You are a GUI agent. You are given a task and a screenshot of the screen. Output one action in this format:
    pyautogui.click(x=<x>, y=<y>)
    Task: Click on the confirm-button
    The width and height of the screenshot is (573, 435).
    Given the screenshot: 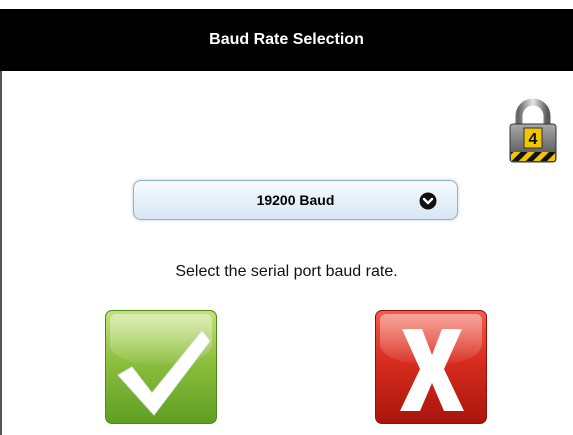 What is the action you would take?
    pyautogui.click(x=161, y=367)
    